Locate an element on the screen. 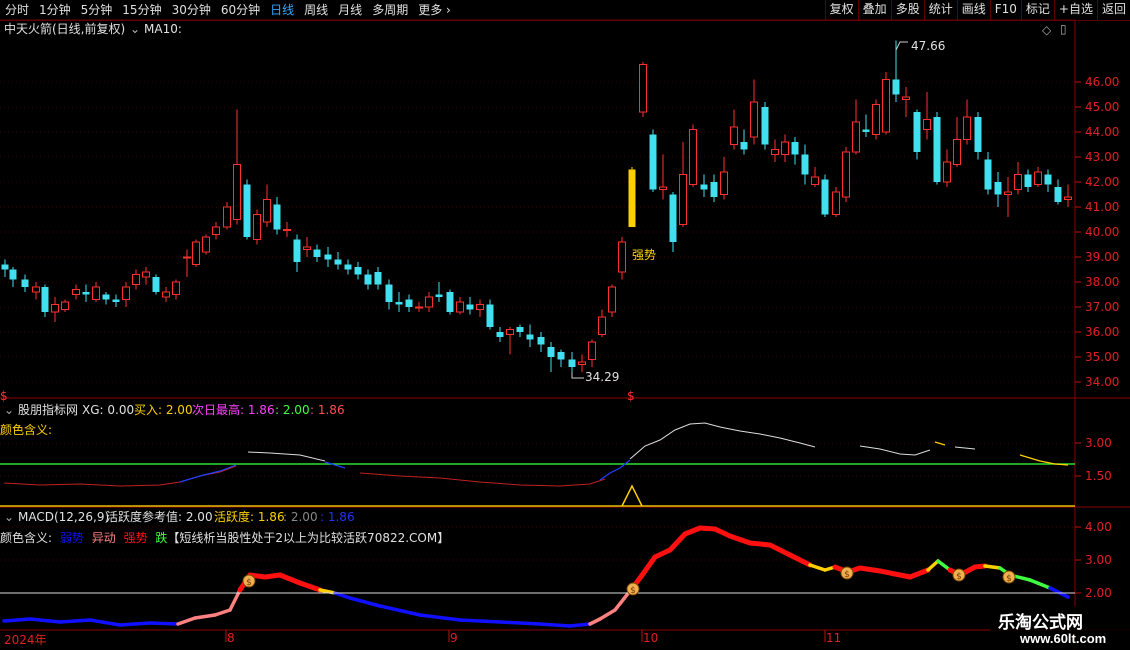 The width and height of the screenshot is (1130, 650). panel-toggle-icon: ▯ is located at coordinates (1063, 29).